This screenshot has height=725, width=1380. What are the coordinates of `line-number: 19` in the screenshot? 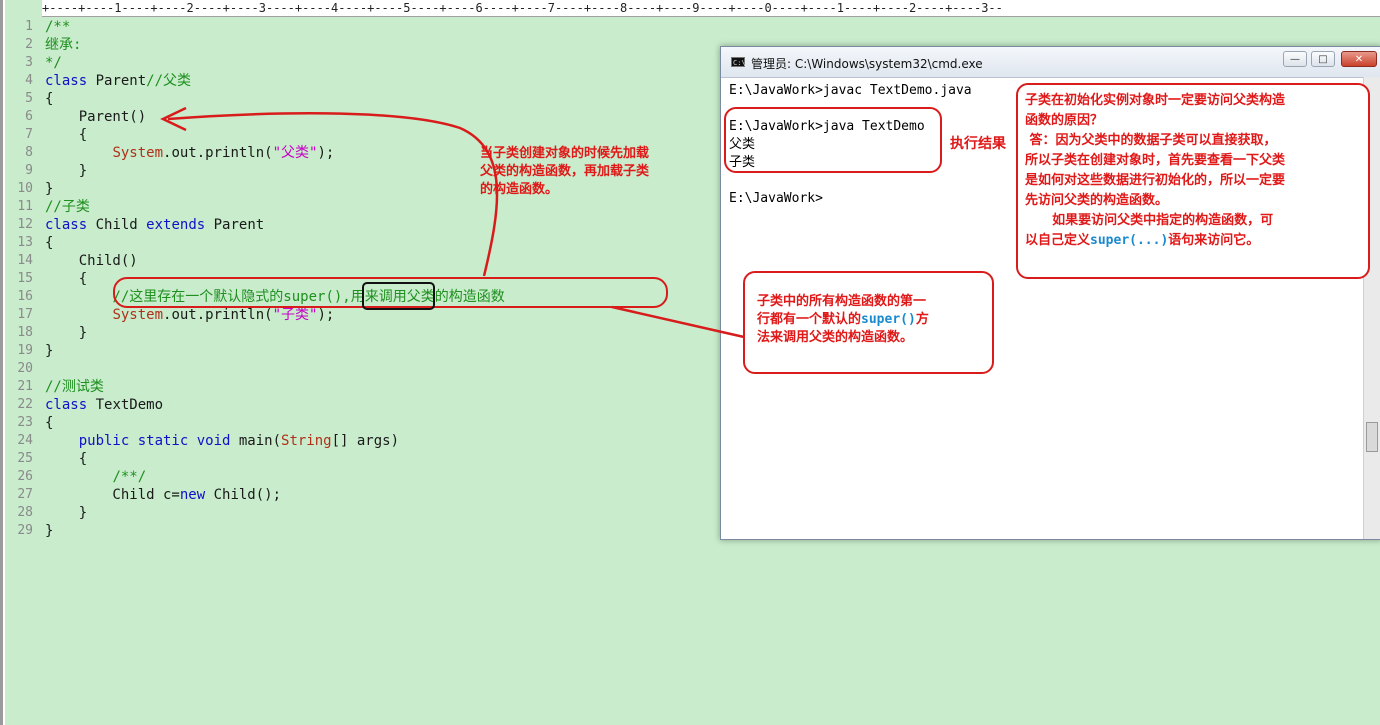 It's located at (25, 350).